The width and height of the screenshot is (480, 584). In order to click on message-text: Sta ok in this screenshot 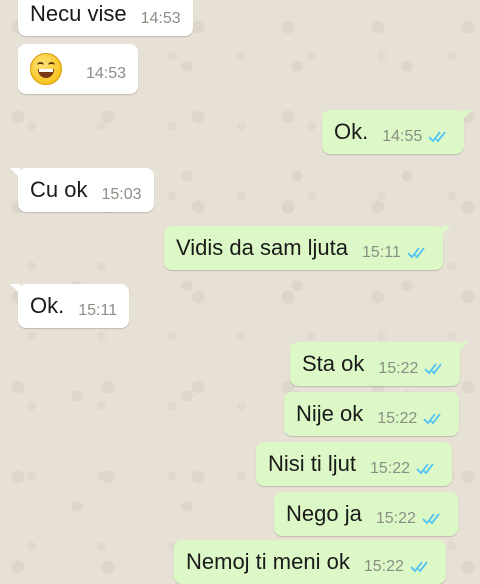, I will do `click(333, 363)`.